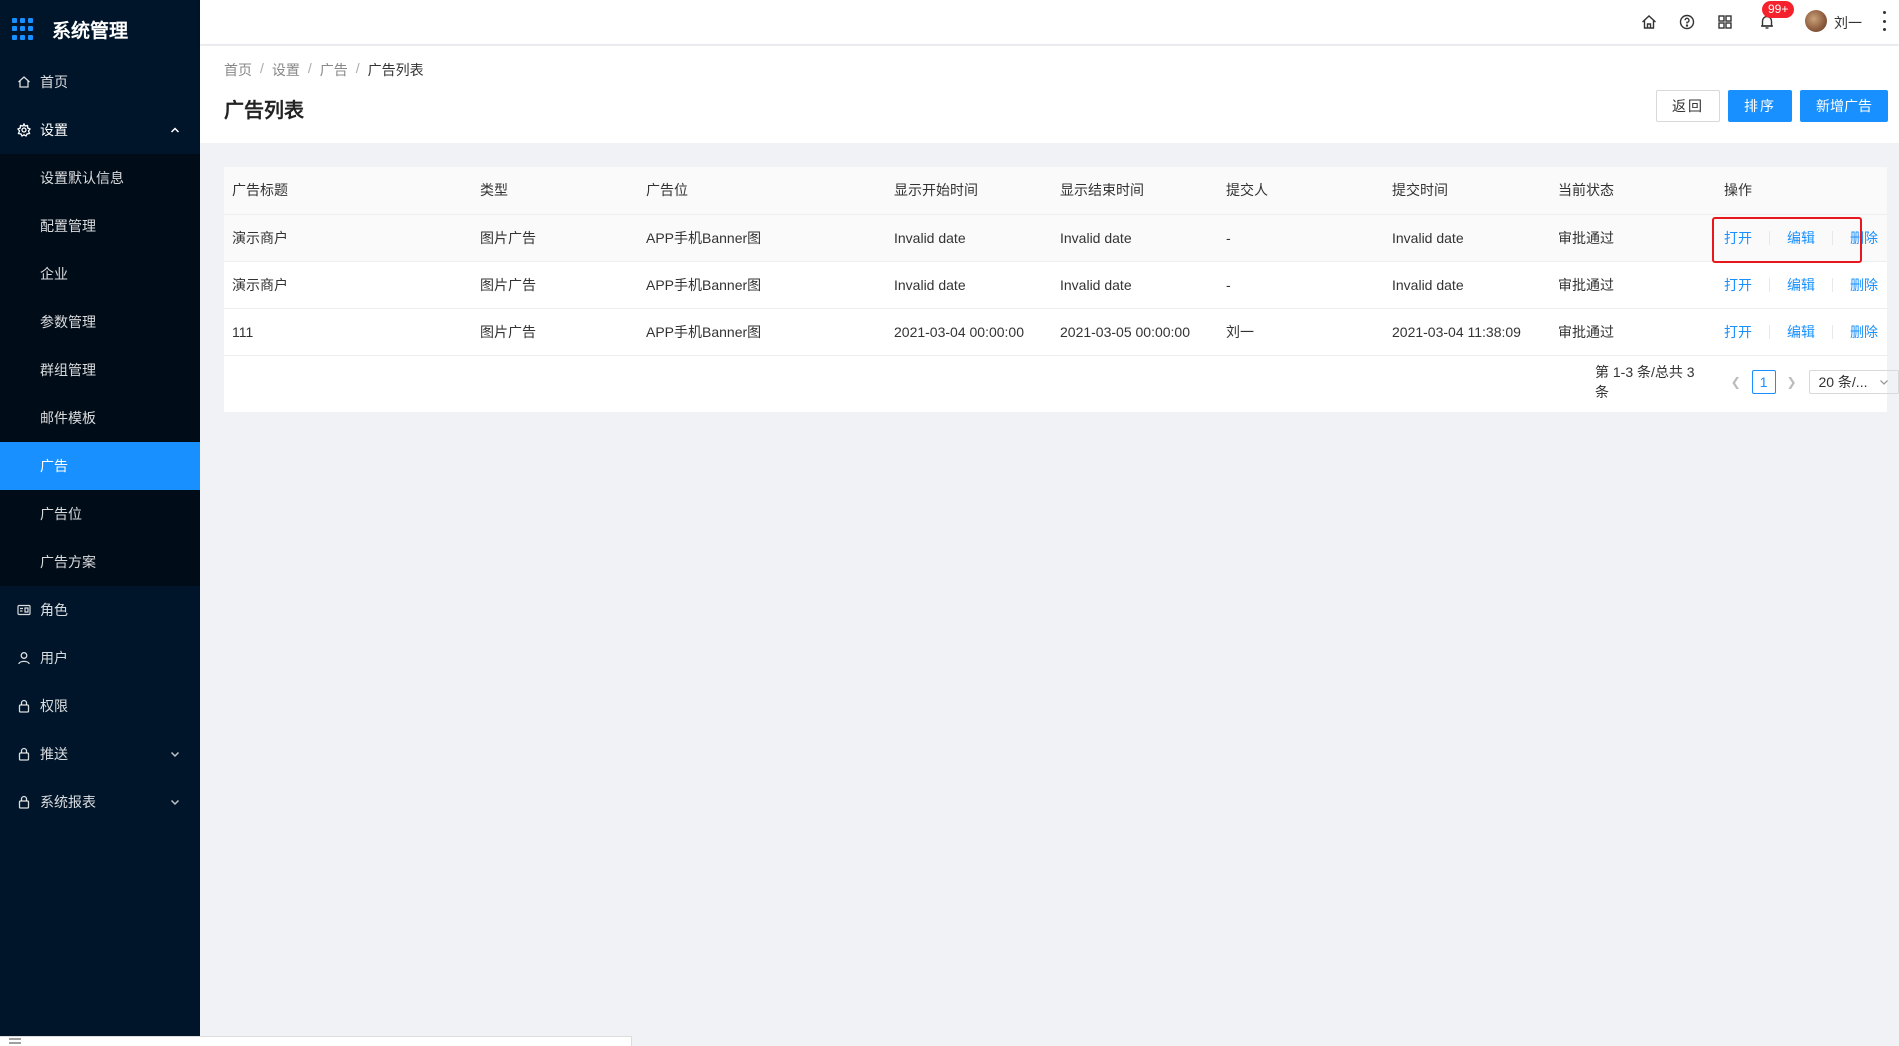 Image resolution: width=1899 pixels, height=1046 pixels. What do you see at coordinates (1760, 106) in the screenshot?
I see `sort-button: 排序` at bounding box center [1760, 106].